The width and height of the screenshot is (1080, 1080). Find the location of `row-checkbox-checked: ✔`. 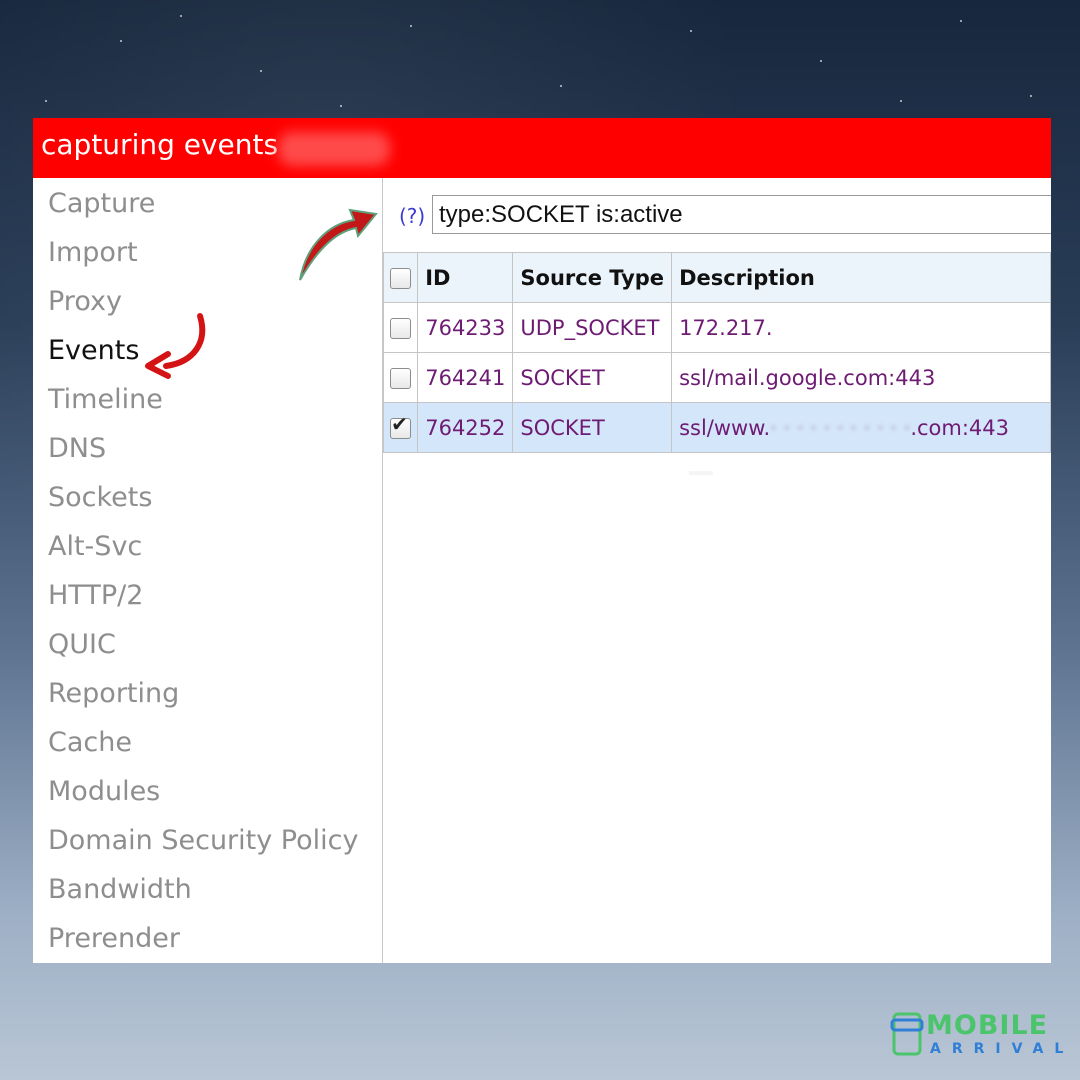

row-checkbox-checked: ✔ is located at coordinates (401, 426).